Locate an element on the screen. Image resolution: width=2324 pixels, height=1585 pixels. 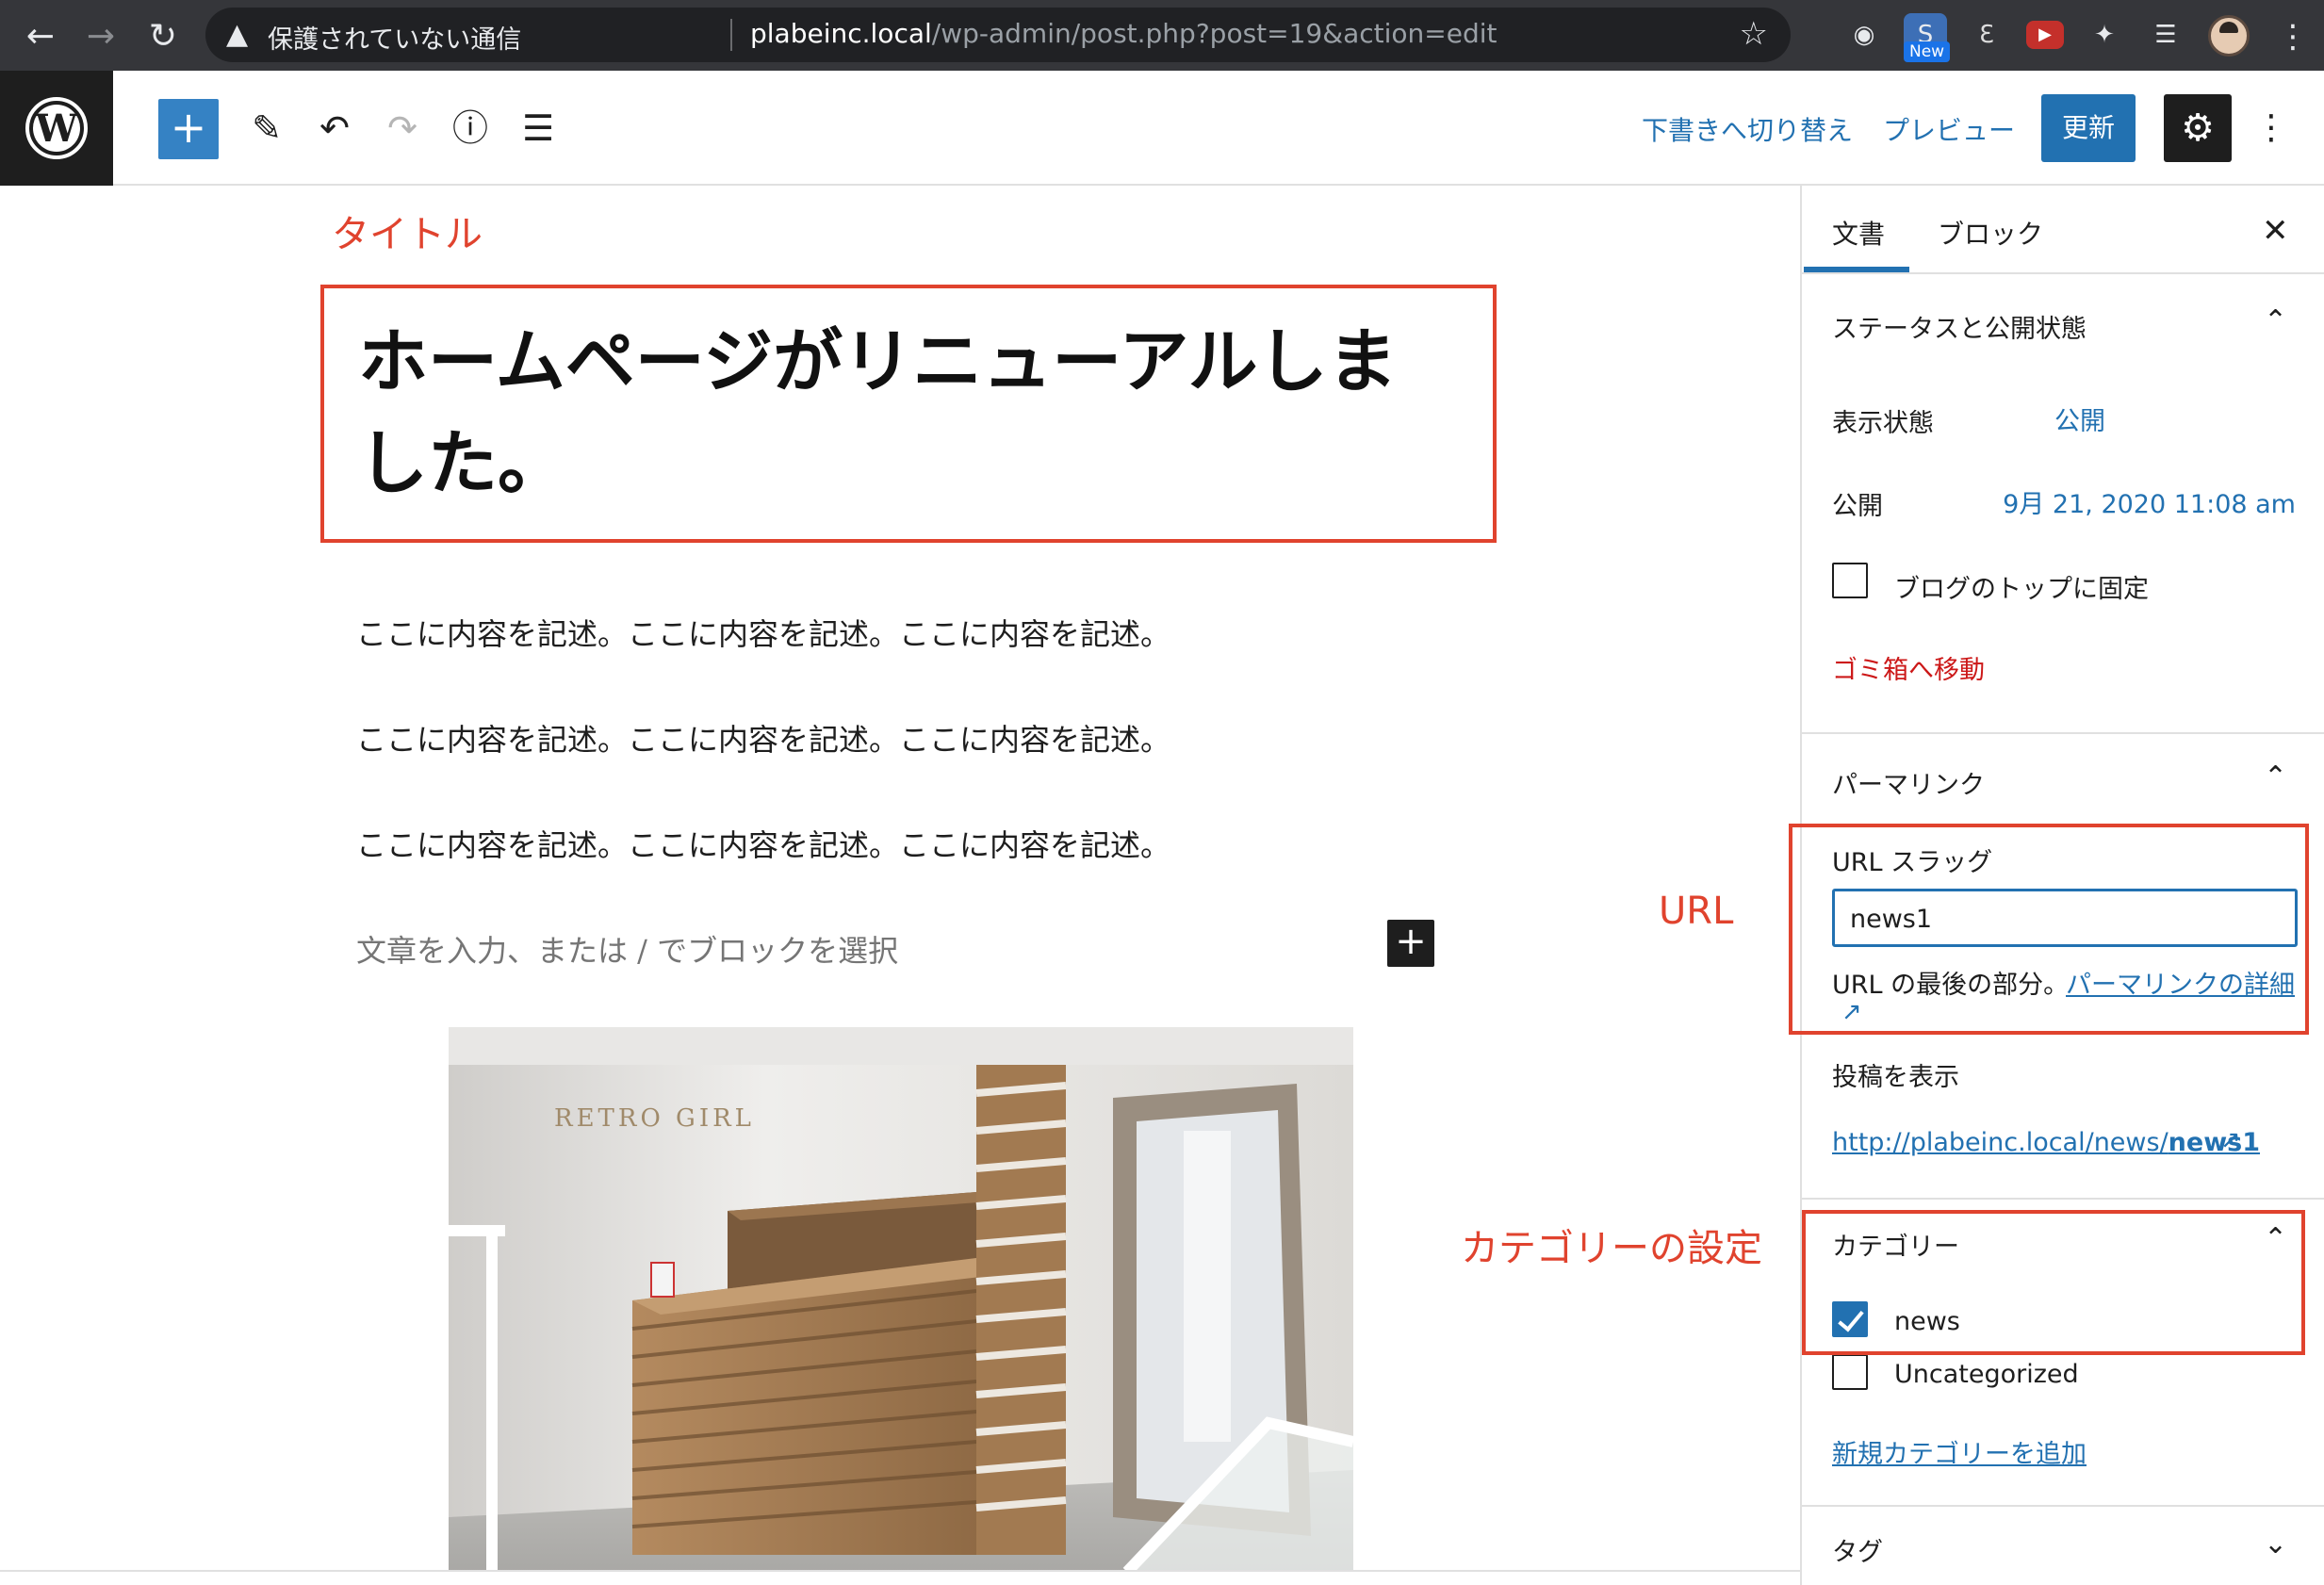
category-label-uncategorized: Uncategorized is located at coordinates (1986, 1374).